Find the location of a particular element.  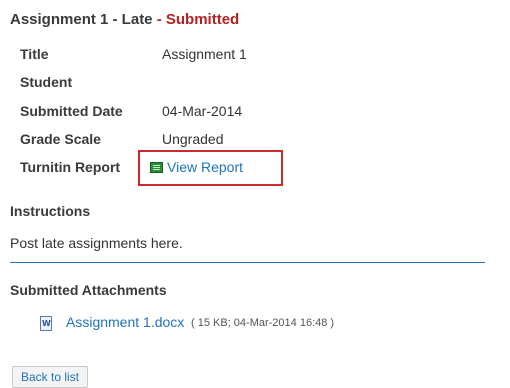

submission-status: Submitted is located at coordinates (202, 19).